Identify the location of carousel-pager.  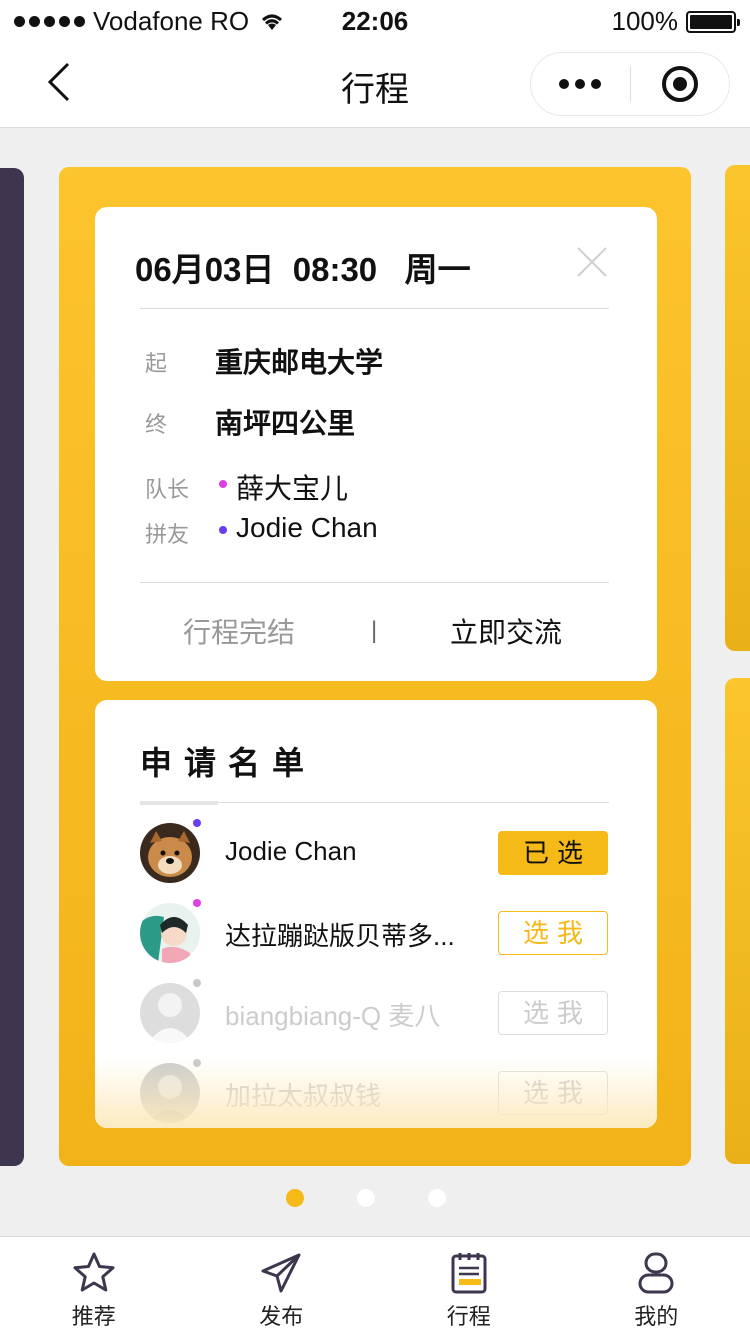
(375, 1198).